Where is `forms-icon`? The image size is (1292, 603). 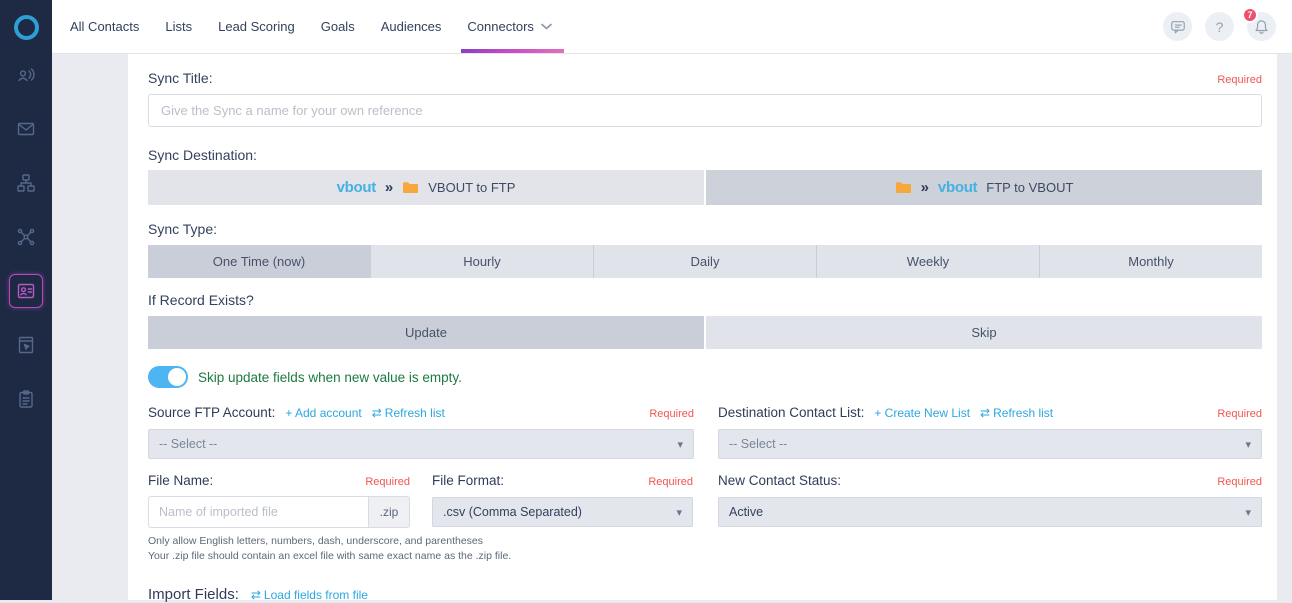 forms-icon is located at coordinates (26, 399).